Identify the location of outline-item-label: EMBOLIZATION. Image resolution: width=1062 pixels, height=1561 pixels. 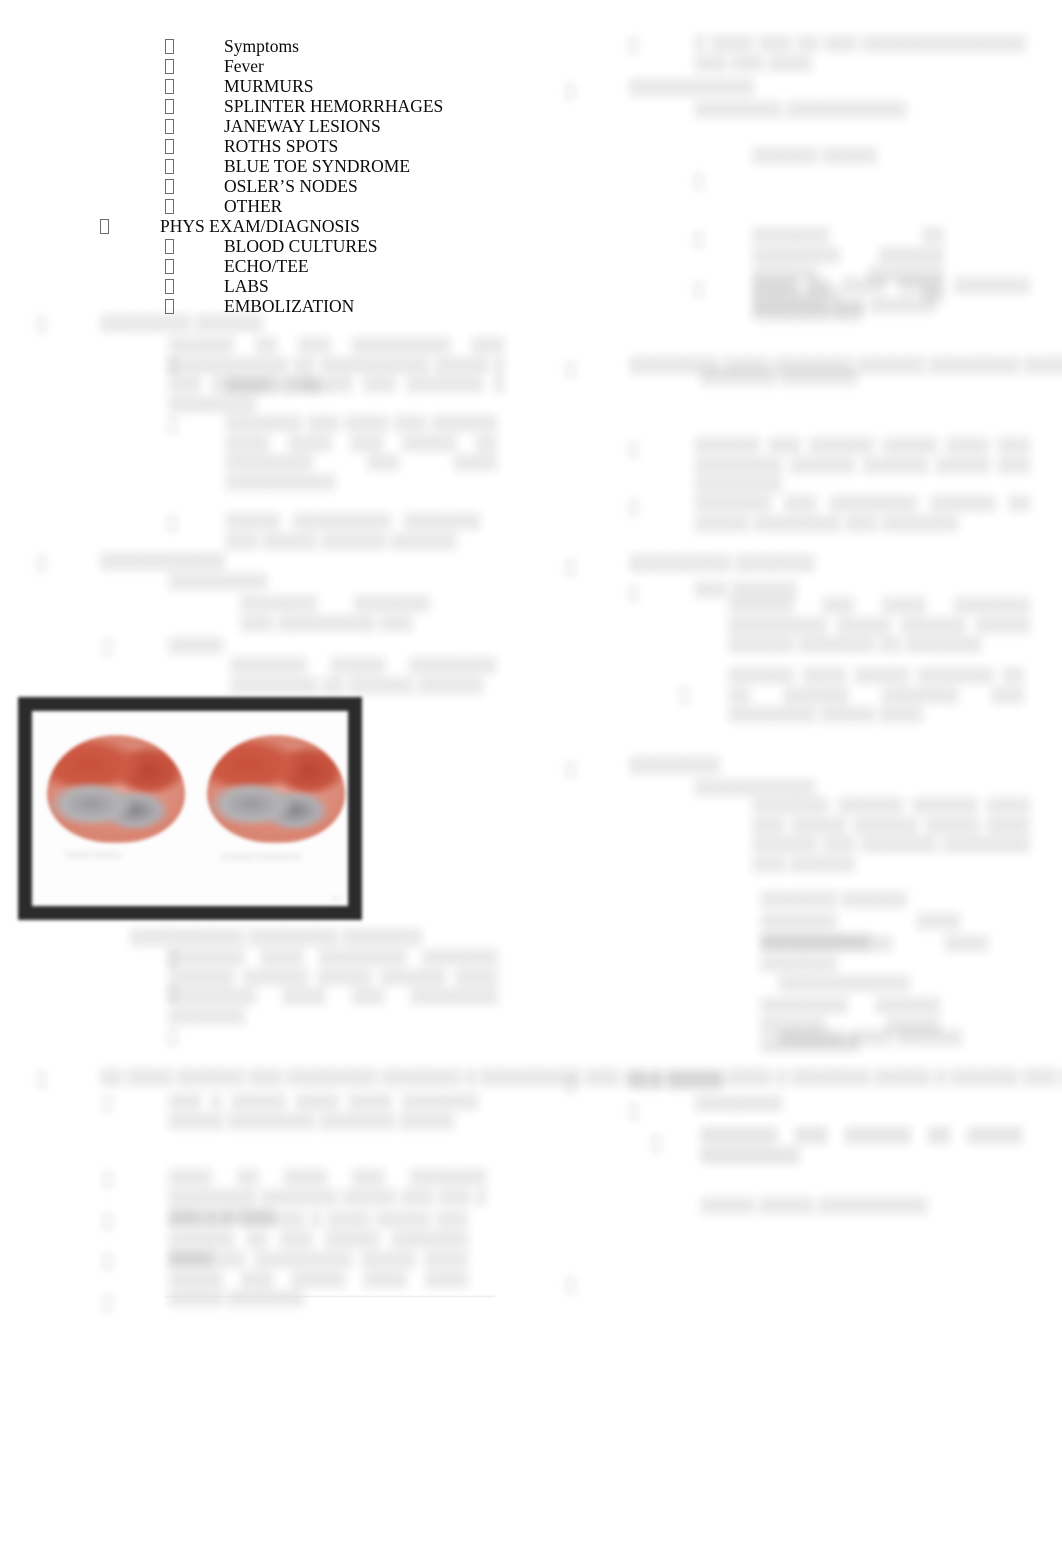
(289, 306).